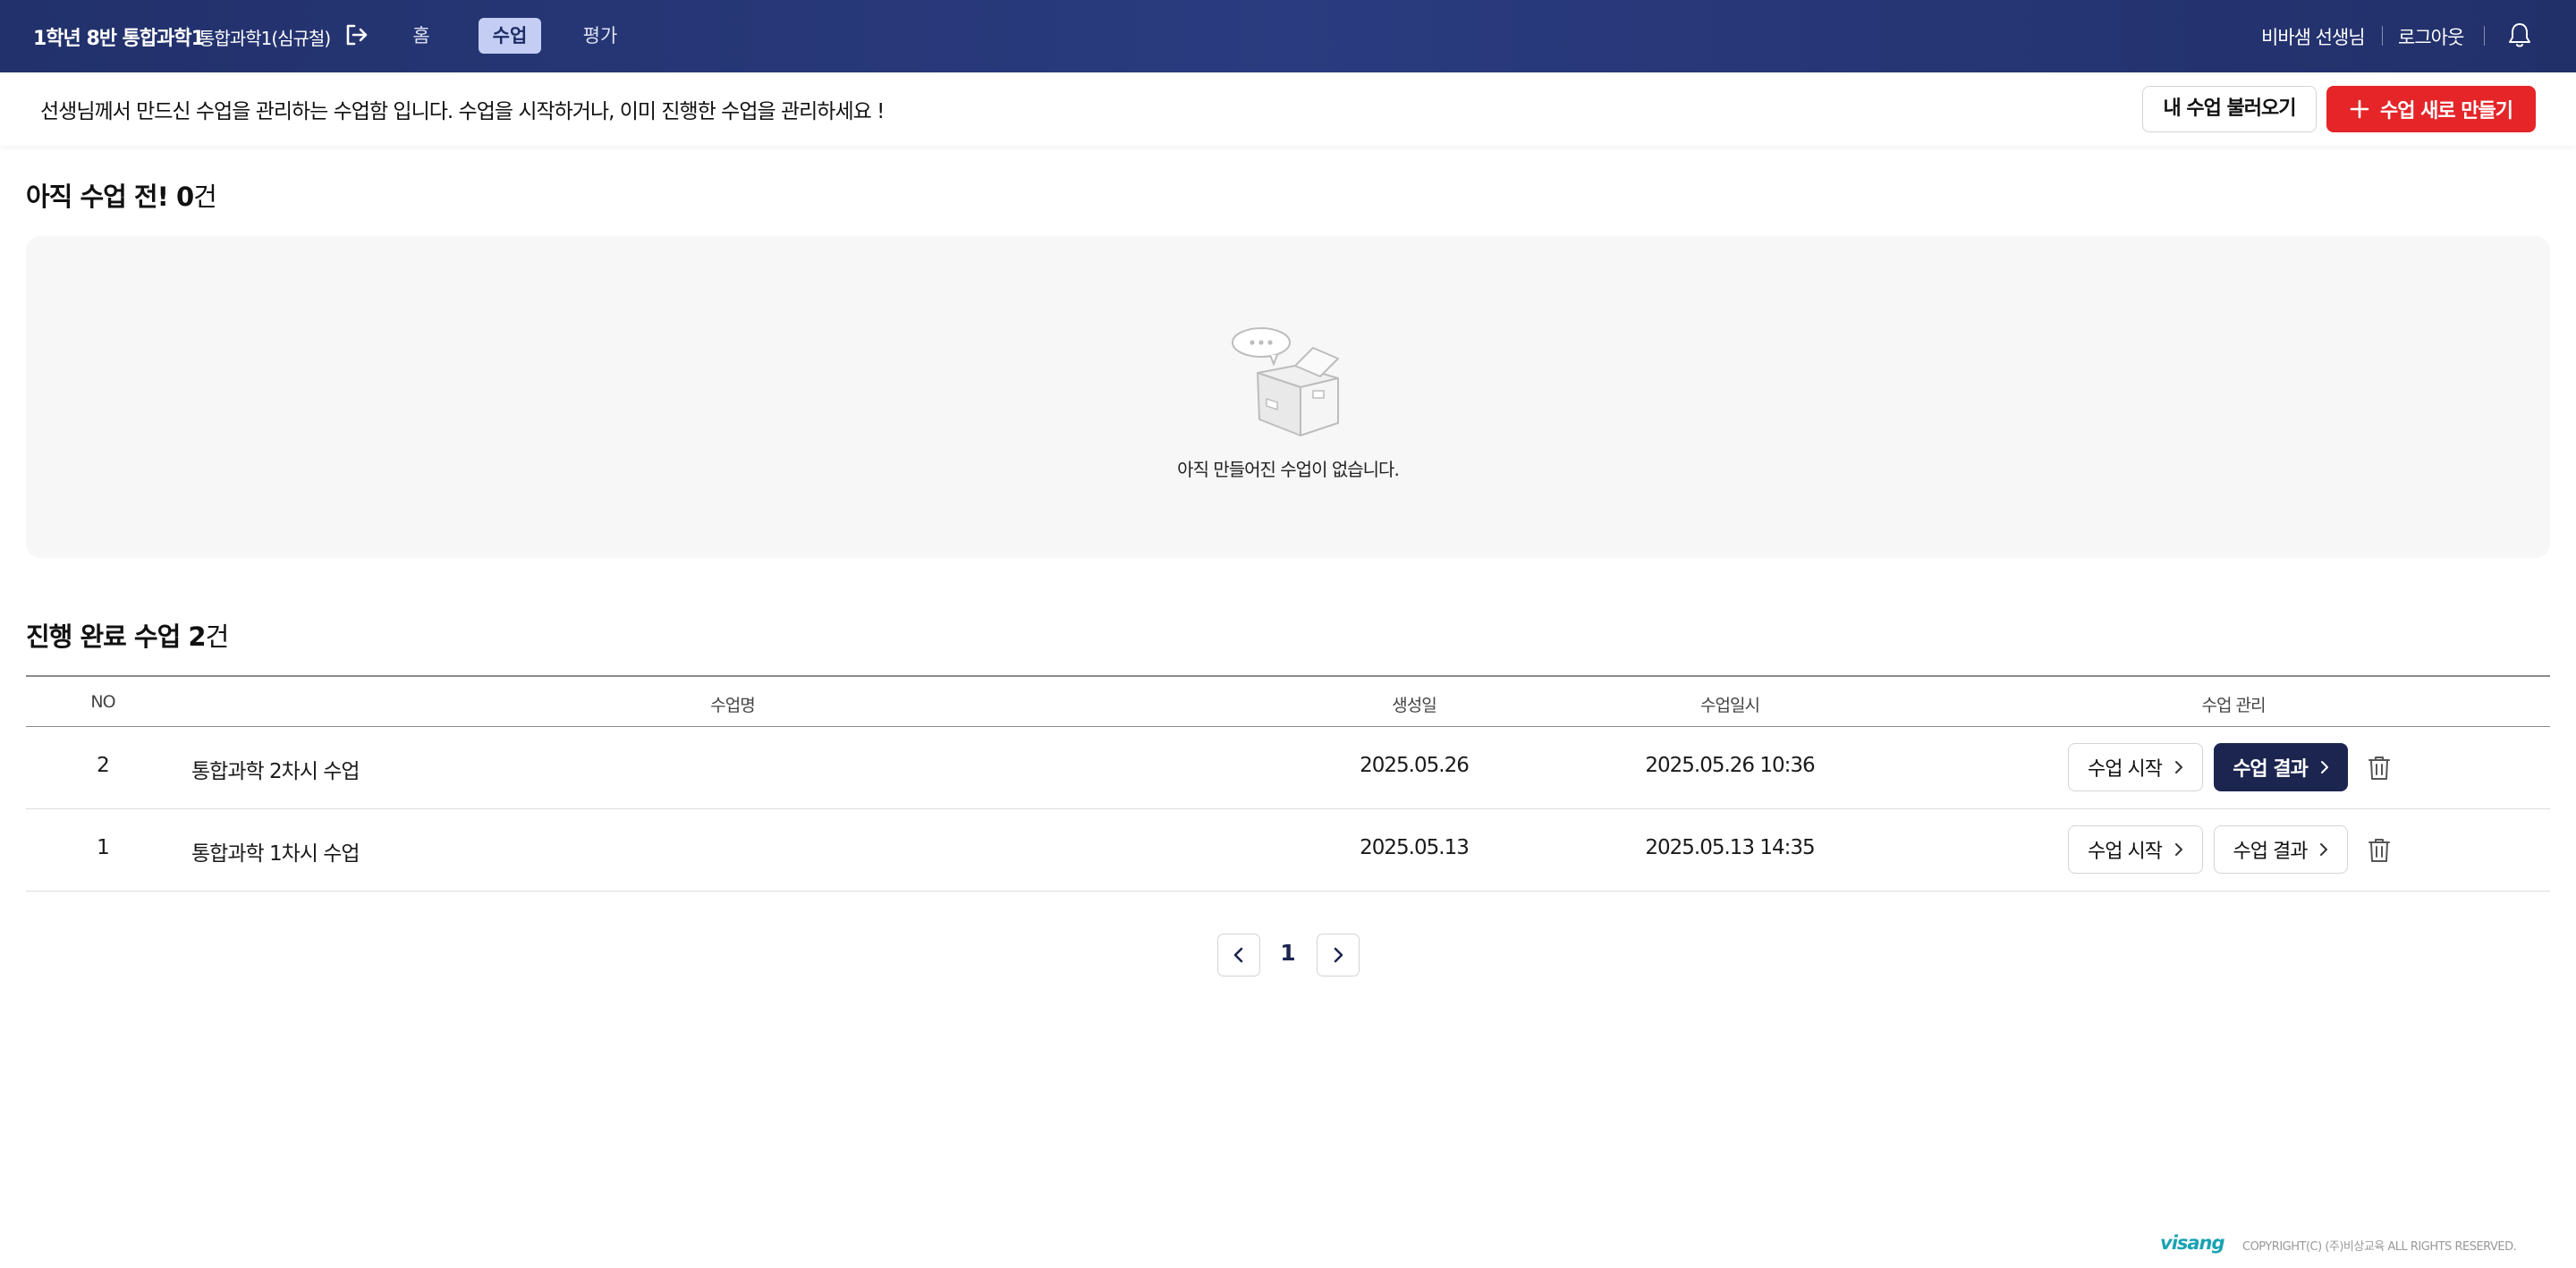 Image resolution: width=2576 pixels, height=1268 pixels. I want to click on nav-home: 홈, so click(421, 36).